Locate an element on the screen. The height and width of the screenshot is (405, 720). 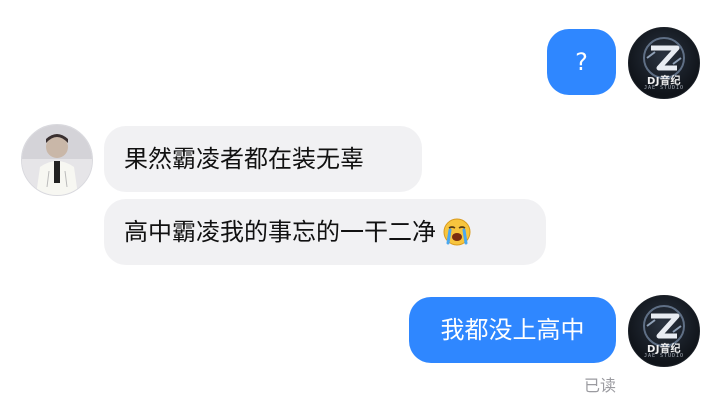
contact-avatar is located at coordinates (57, 160).